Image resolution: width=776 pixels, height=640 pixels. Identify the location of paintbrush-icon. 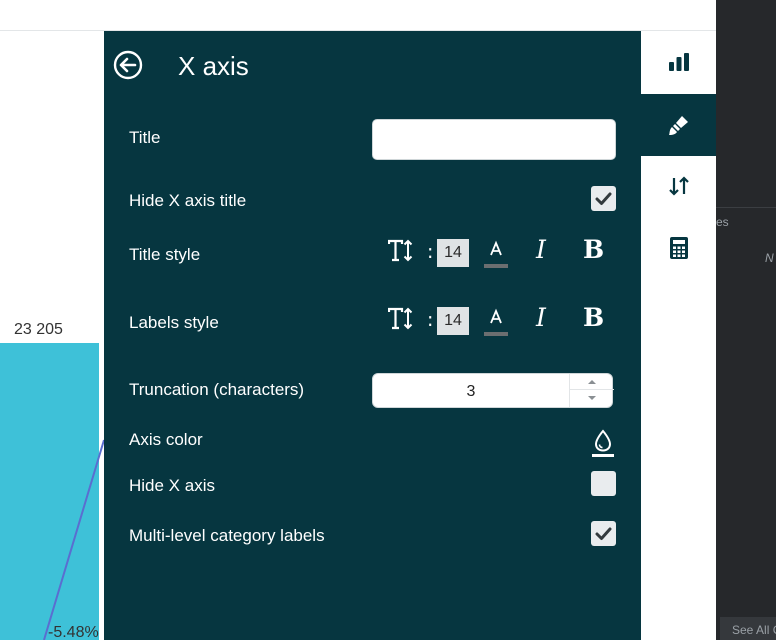
(678, 125).